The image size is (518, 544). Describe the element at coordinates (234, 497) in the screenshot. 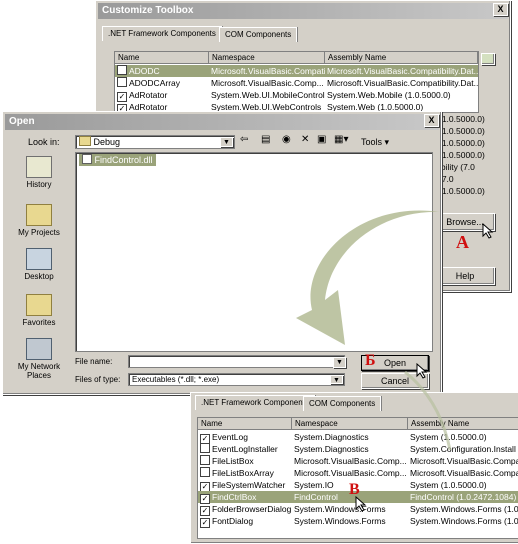

I see `cell-text: FindCtrlBox` at that location.